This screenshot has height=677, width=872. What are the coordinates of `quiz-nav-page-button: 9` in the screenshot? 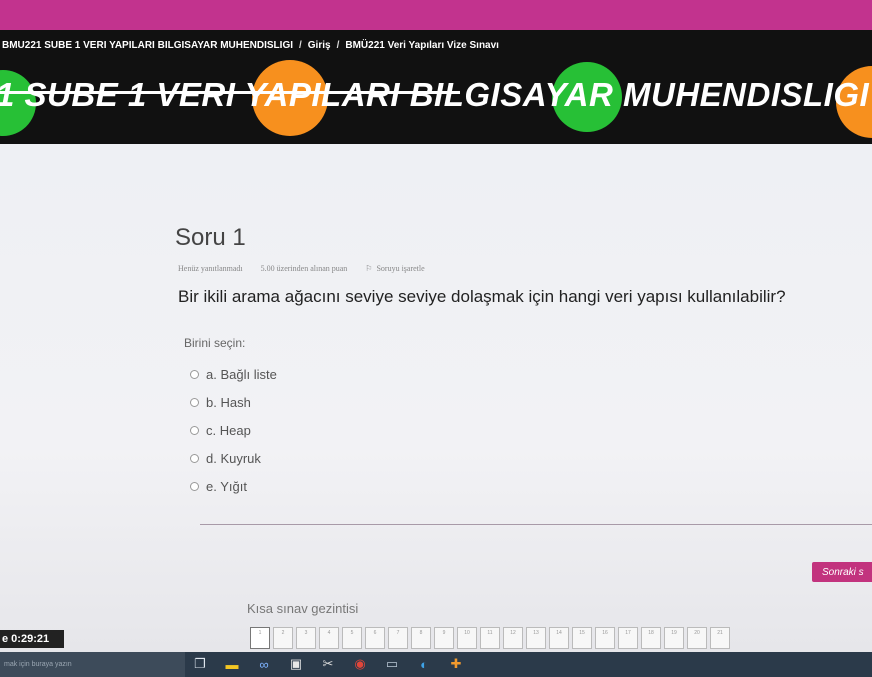 It's located at (444, 638).